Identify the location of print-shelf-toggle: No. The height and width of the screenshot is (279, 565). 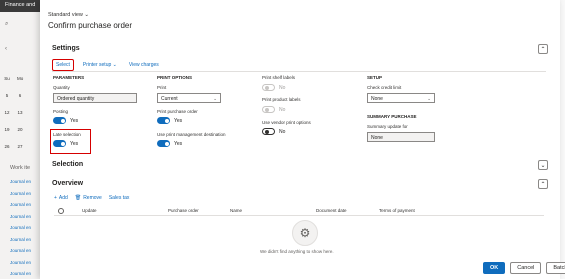
(273, 87).